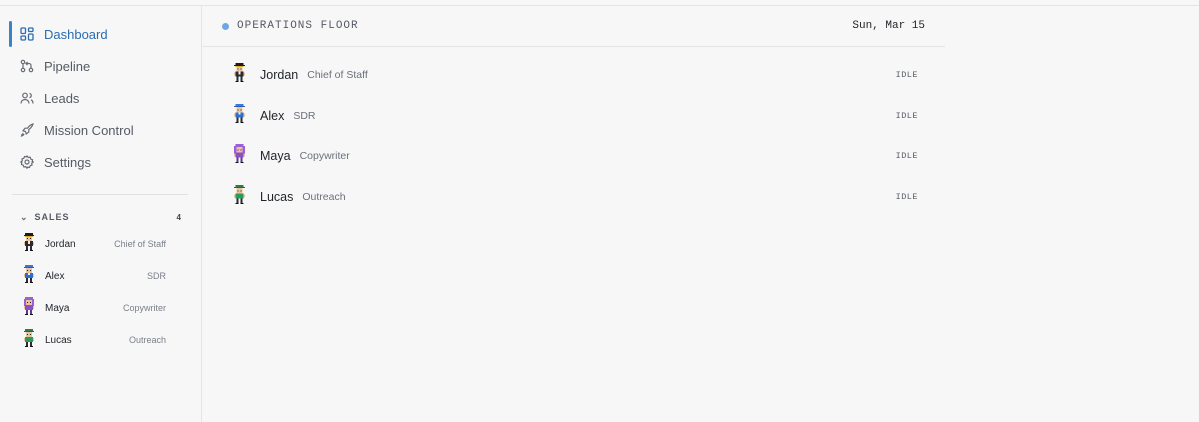 The height and width of the screenshot is (422, 1199). Describe the element at coordinates (95, 308) in the screenshot. I see `sidebar-agent-maya: Maya Copywriter` at that location.